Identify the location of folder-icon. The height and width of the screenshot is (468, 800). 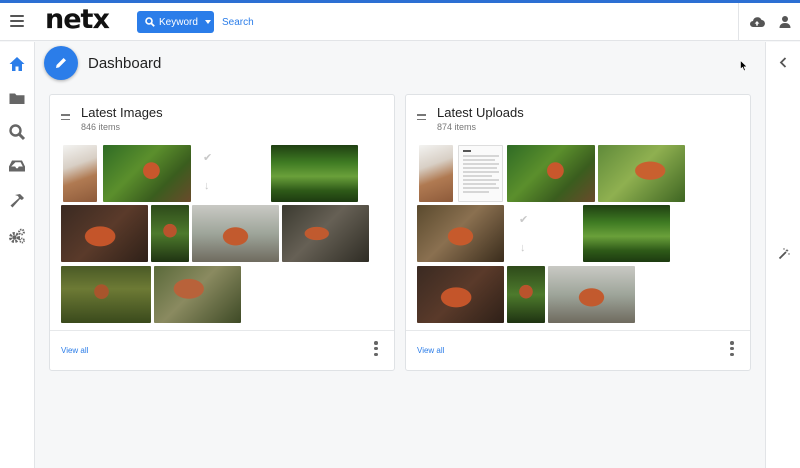
(17, 98).